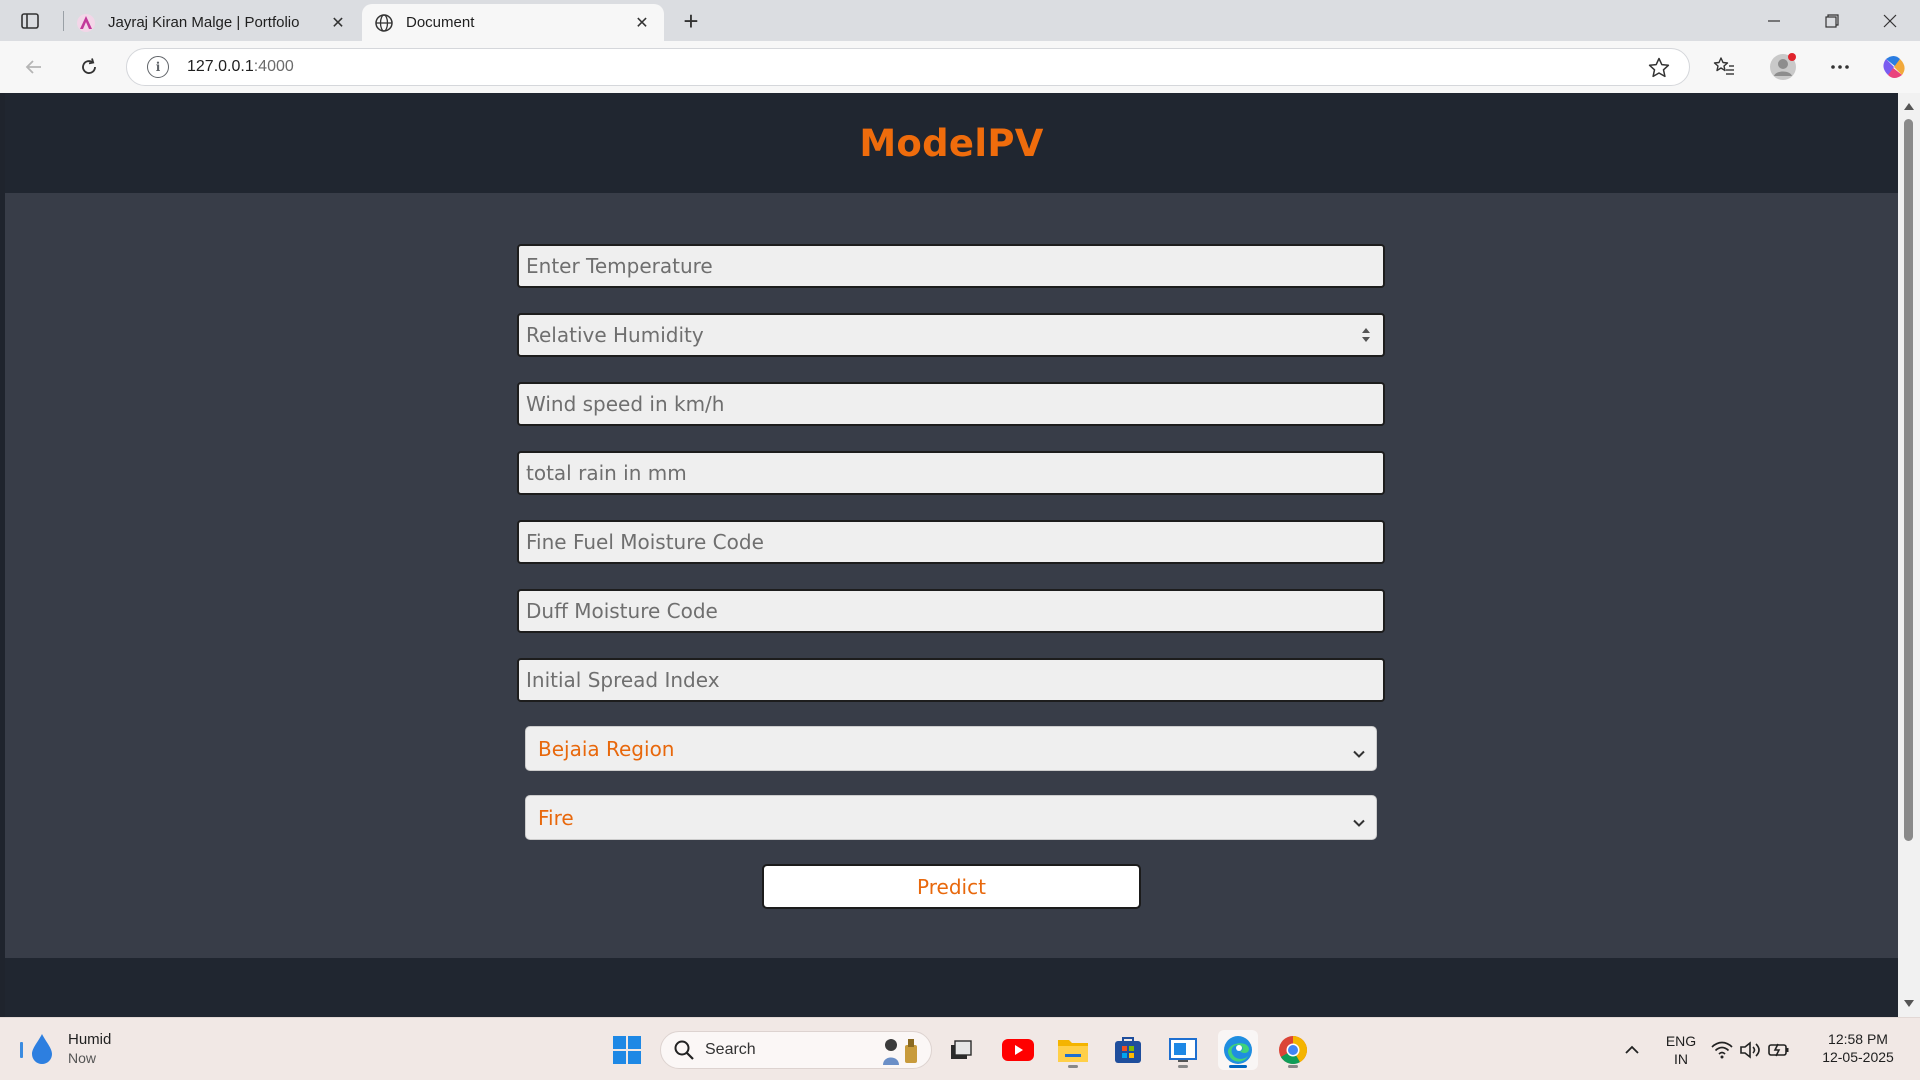 This screenshot has width=1920, height=1080. What do you see at coordinates (1909, 1003) in the screenshot?
I see `scroll-down-arrow-icon` at bounding box center [1909, 1003].